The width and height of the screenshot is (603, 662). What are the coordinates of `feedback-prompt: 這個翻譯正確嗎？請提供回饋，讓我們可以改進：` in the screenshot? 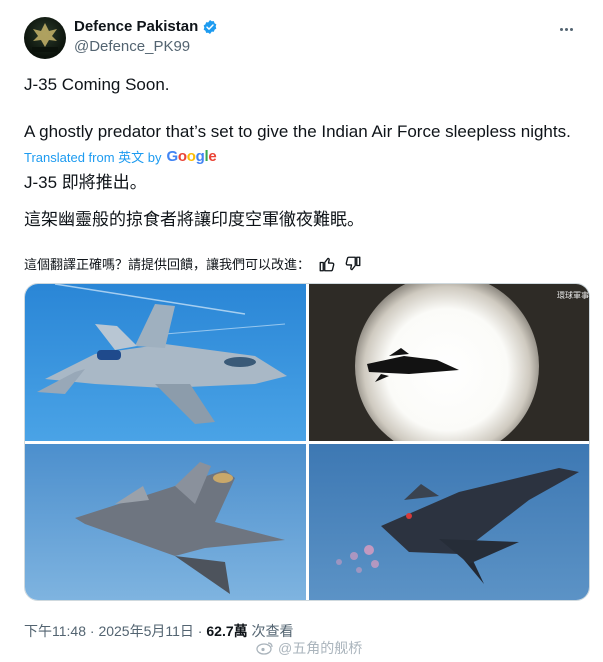 It's located at (167, 264).